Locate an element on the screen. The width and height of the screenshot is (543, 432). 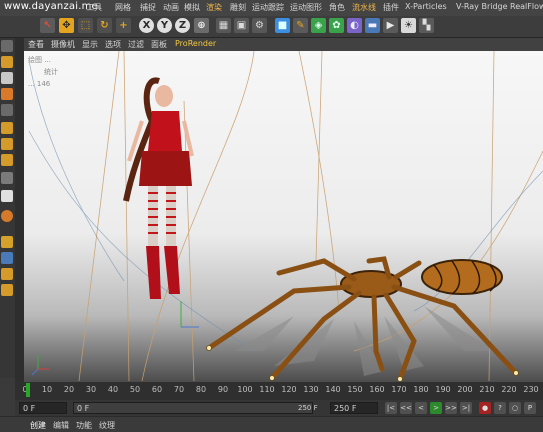
parameter-key-button: P is located at coordinates (530, 408).